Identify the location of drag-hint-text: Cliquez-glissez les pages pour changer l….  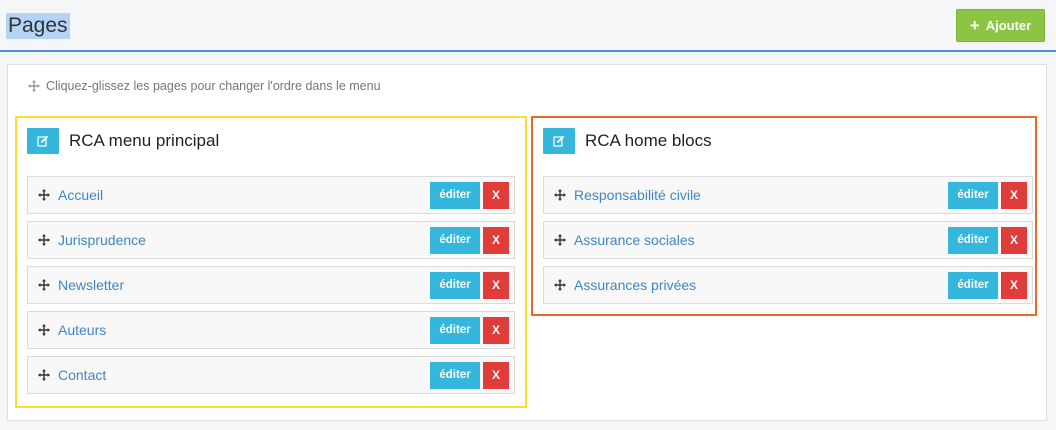
(213, 86).